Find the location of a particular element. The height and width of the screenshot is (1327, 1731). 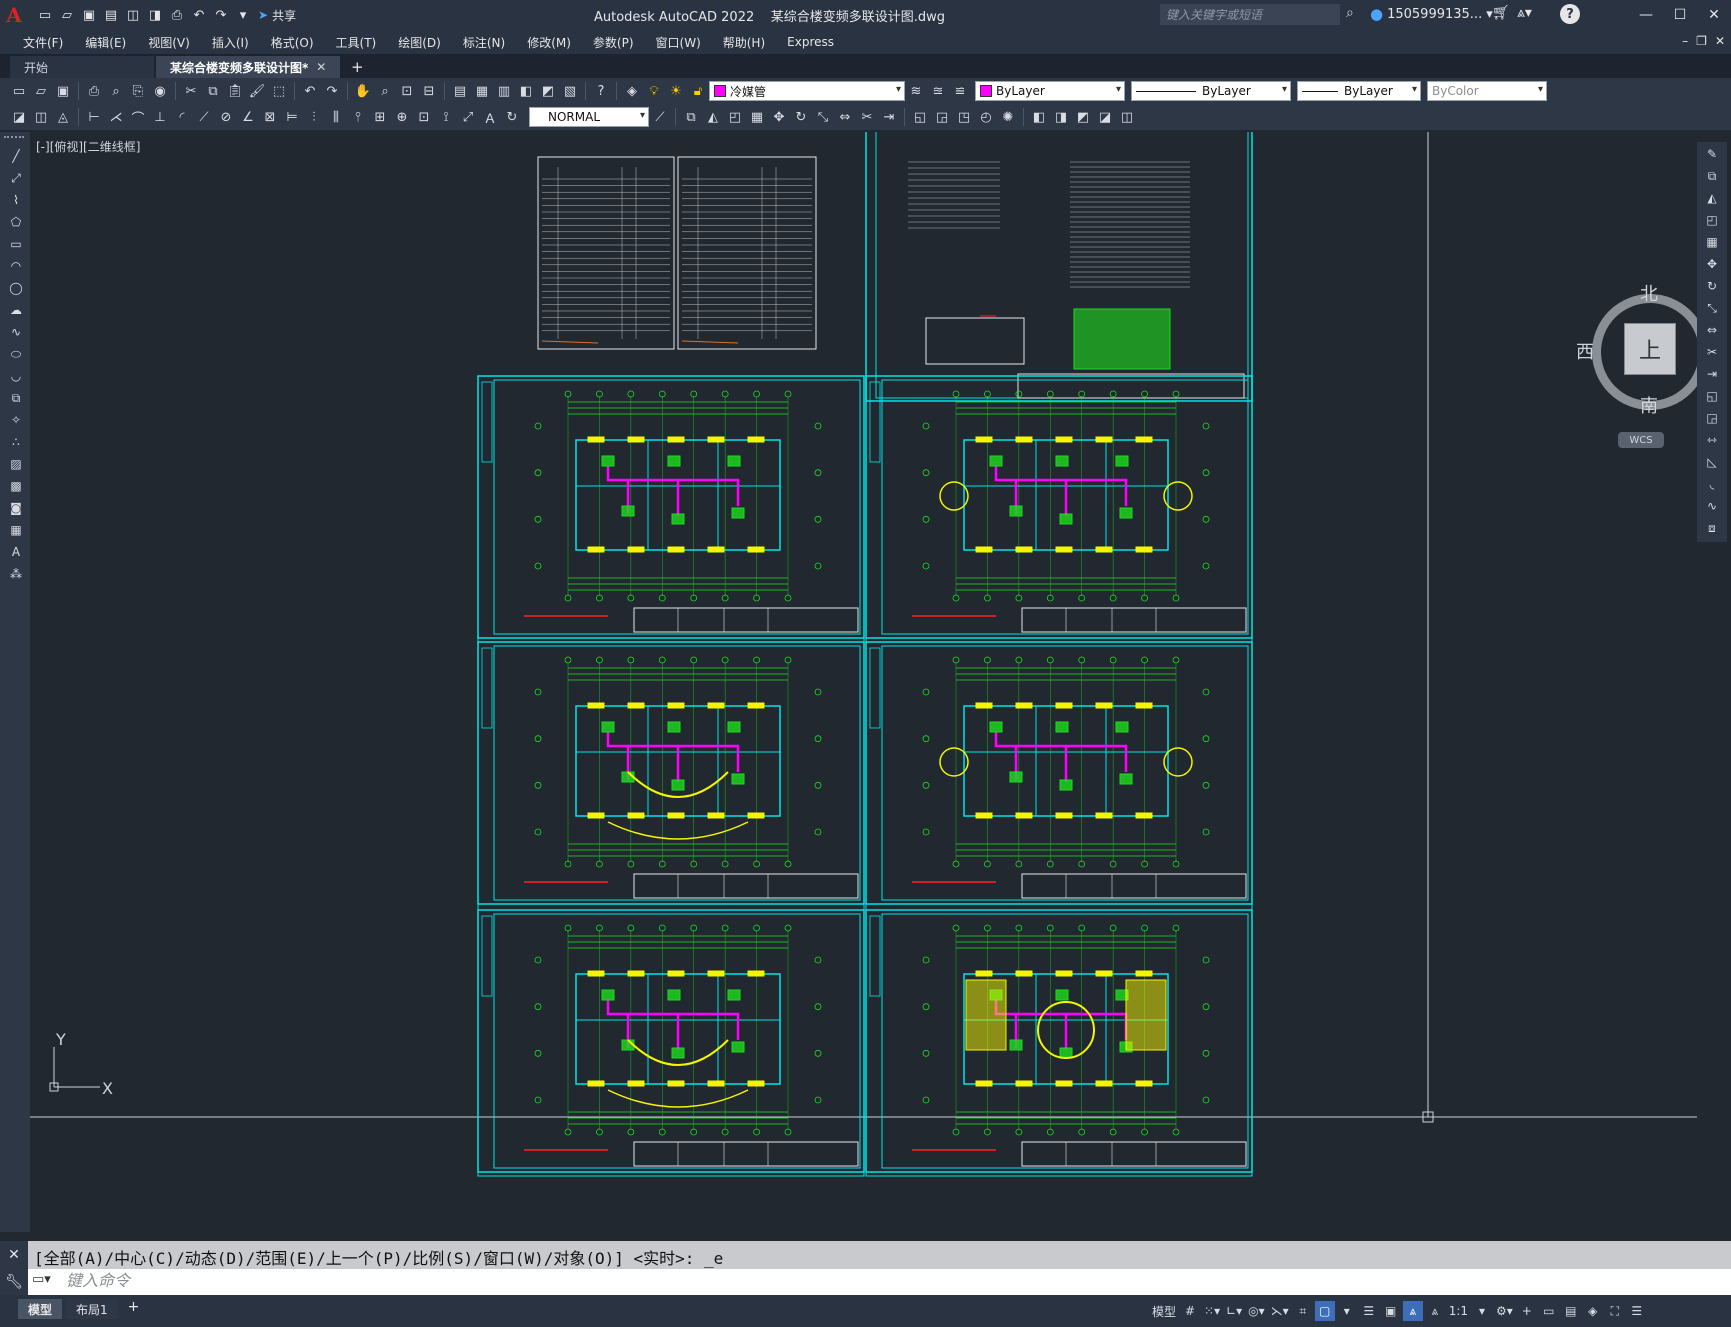

compass-south: 南 is located at coordinates (1649, 405).